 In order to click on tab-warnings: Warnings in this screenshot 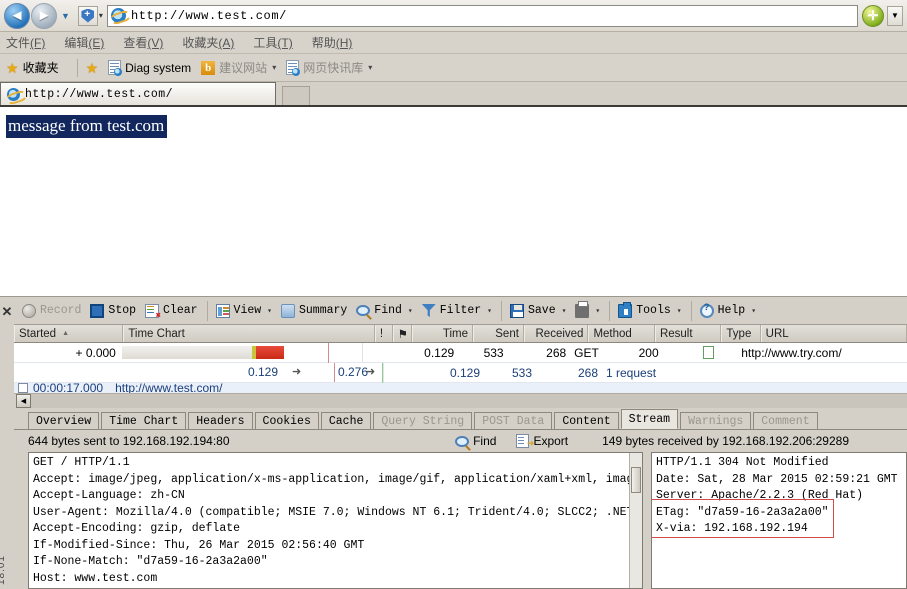, I will do `click(716, 420)`.